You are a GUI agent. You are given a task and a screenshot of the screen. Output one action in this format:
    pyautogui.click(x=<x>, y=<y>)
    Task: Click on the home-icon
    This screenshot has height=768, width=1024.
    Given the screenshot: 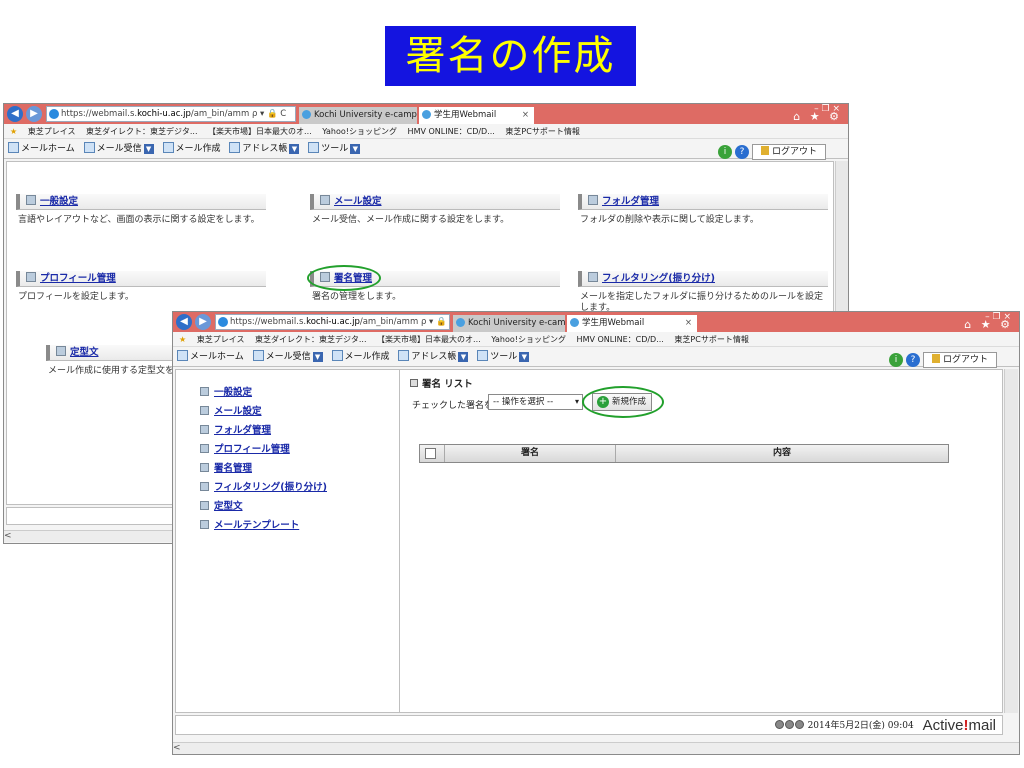 What is the action you would take?
    pyautogui.click(x=182, y=355)
    